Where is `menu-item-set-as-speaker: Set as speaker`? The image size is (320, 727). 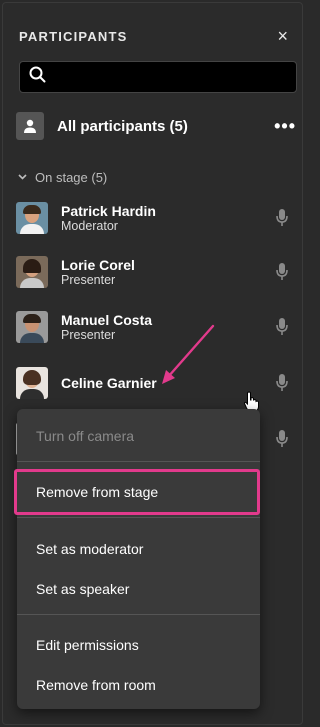
menu-item-set-as-speaker: Set as speaker is located at coordinates (82, 589).